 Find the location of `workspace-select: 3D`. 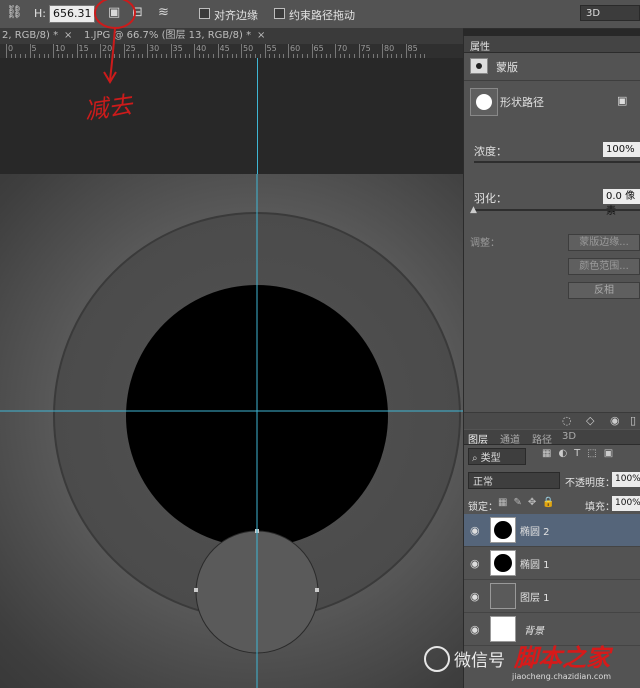

workspace-select: 3D is located at coordinates (610, 13).